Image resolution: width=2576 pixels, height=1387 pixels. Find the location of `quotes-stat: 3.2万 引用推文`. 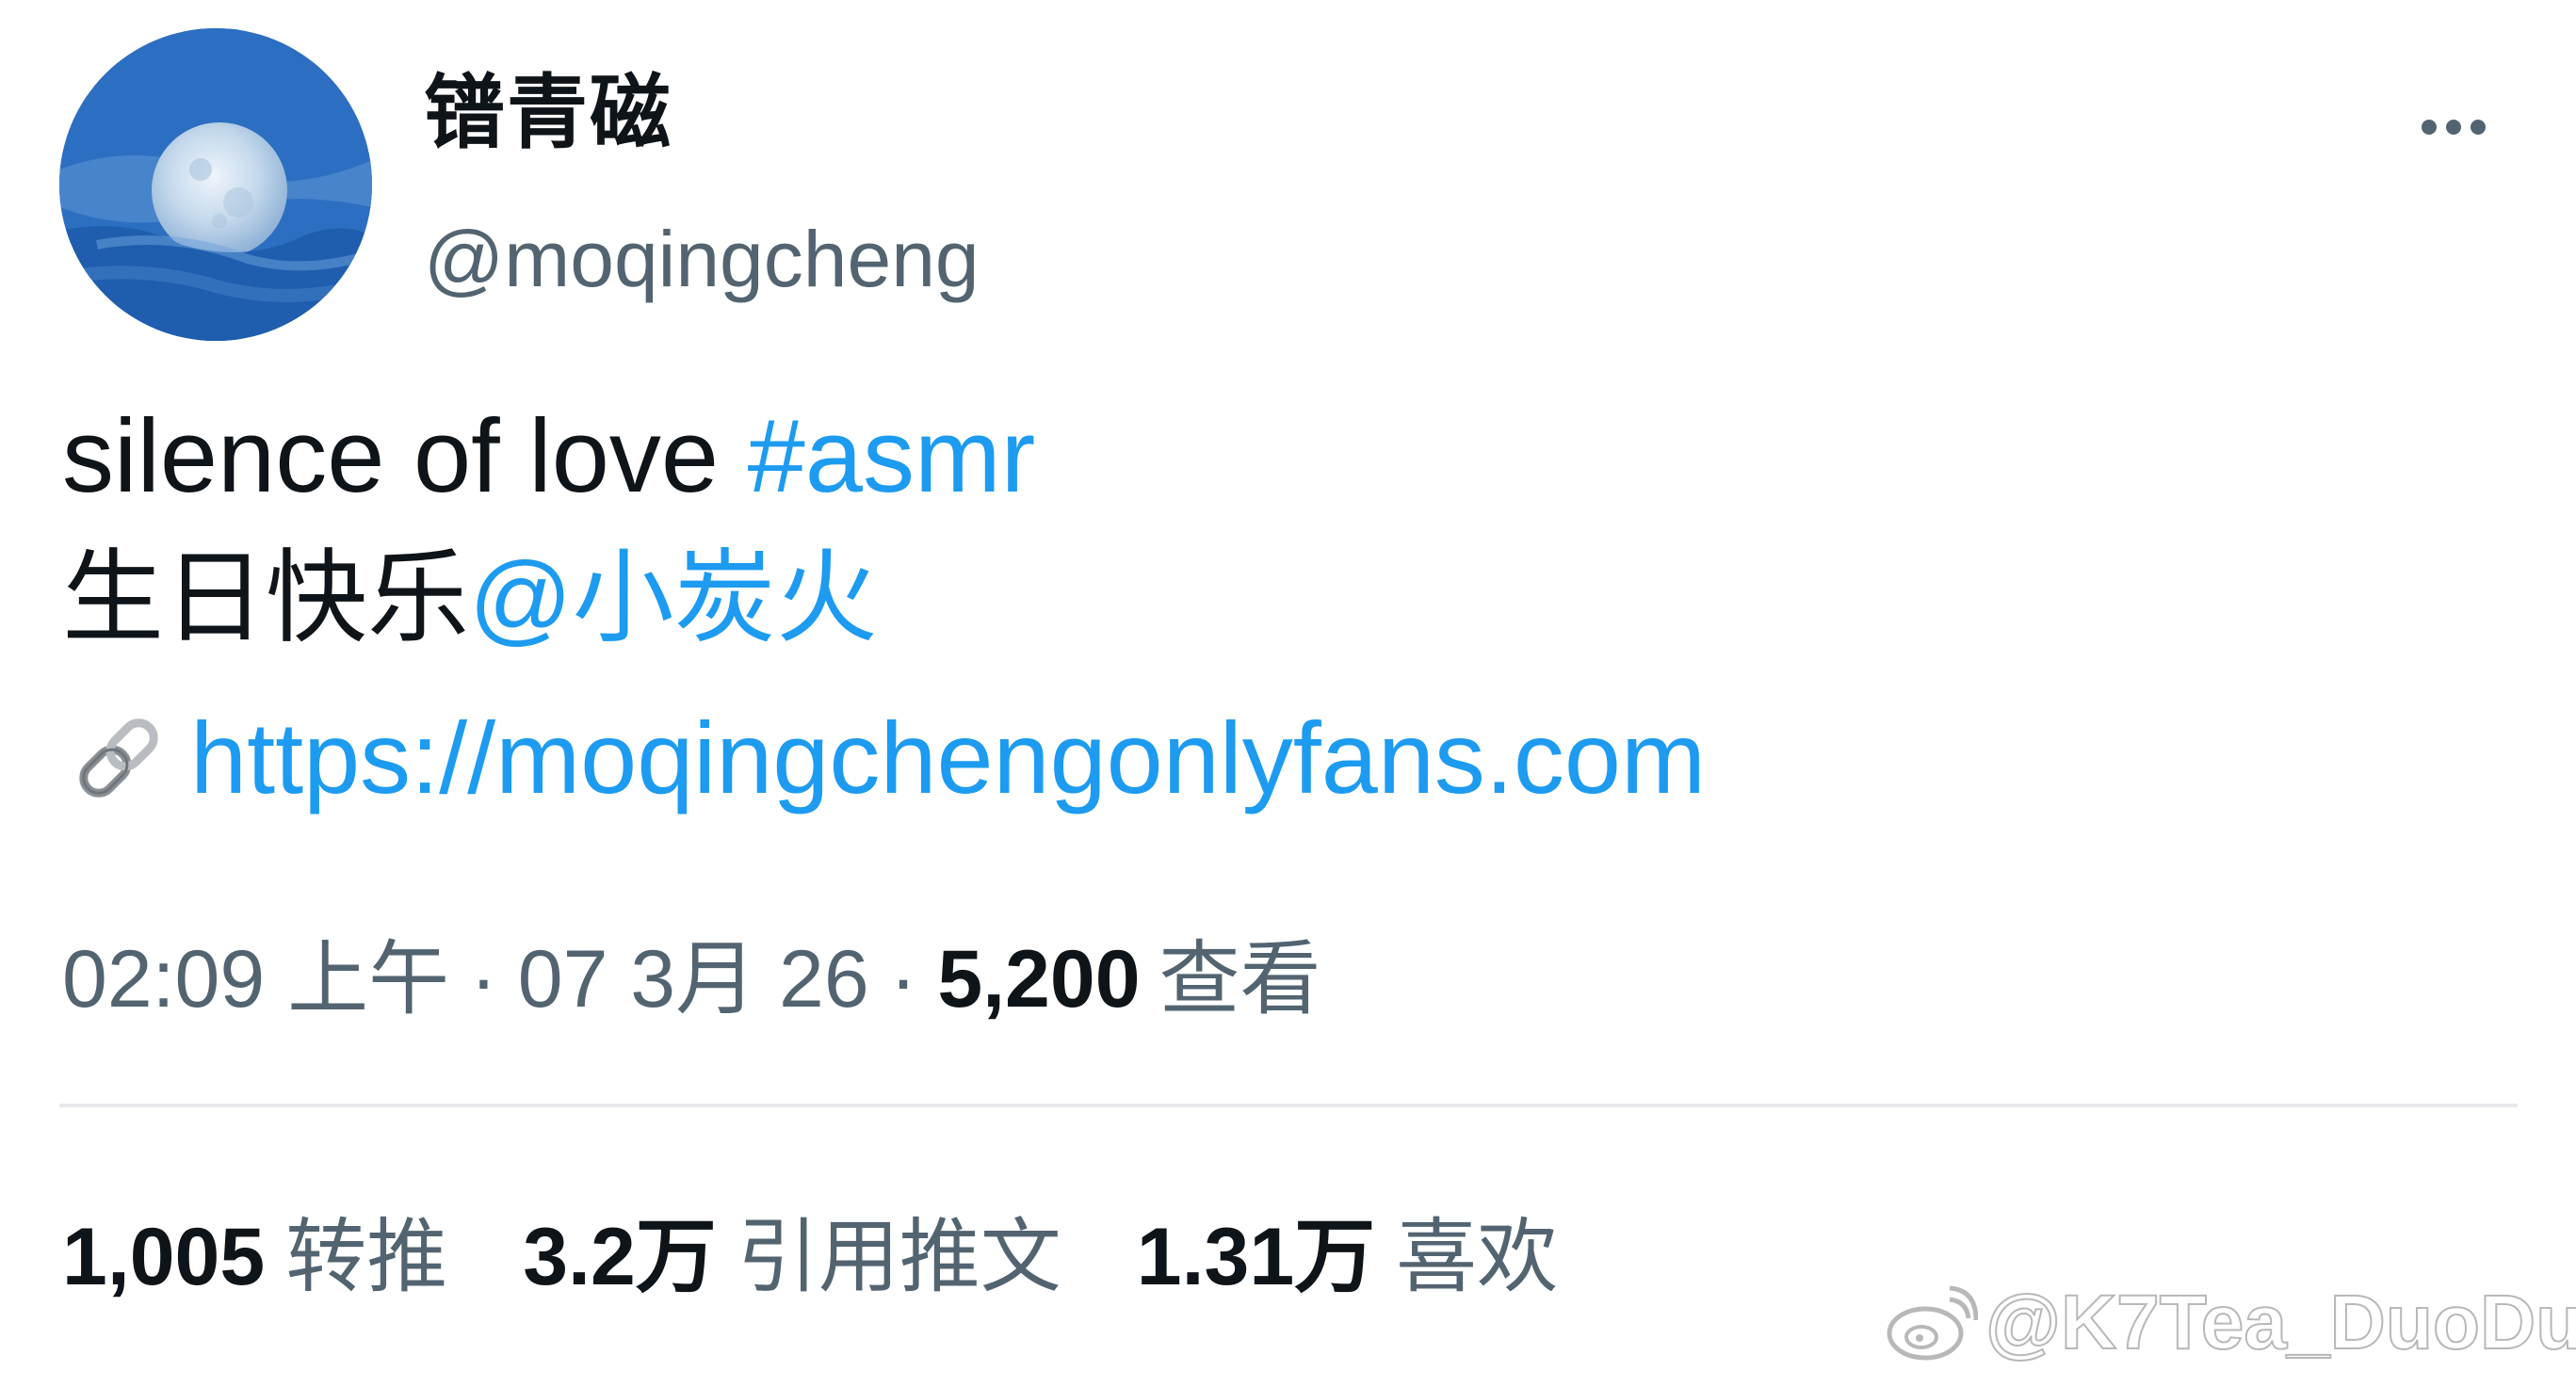

quotes-stat: 3.2万 引用推文 is located at coordinates (792, 1257).